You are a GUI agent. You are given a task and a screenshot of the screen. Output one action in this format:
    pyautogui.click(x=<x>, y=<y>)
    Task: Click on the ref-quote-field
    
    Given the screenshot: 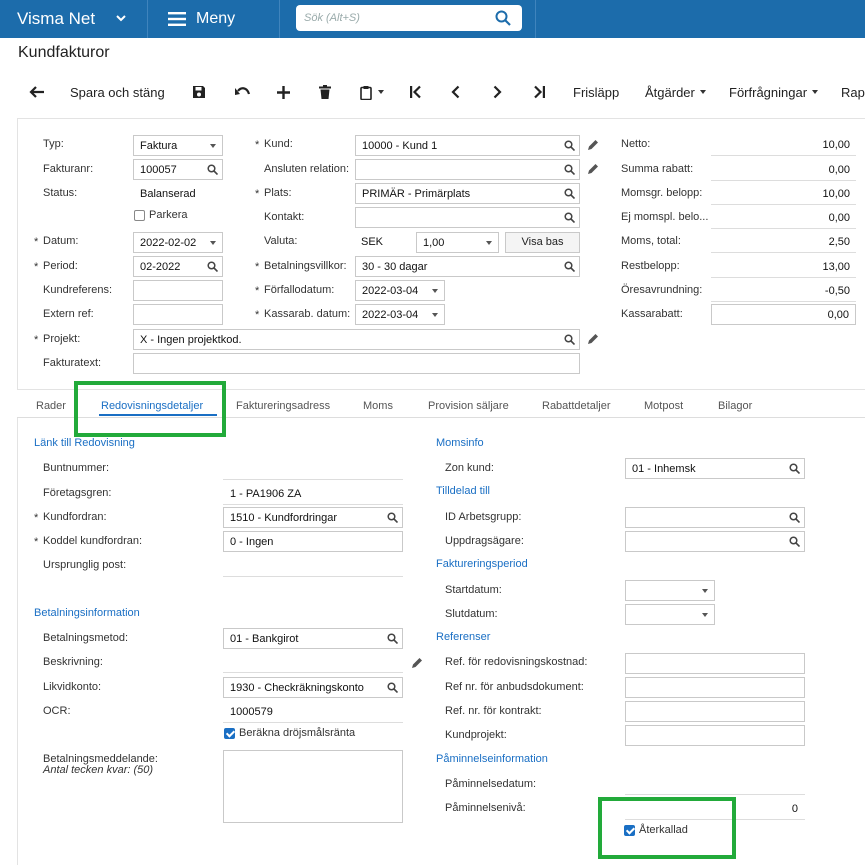 What is the action you would take?
    pyautogui.click(x=715, y=687)
    